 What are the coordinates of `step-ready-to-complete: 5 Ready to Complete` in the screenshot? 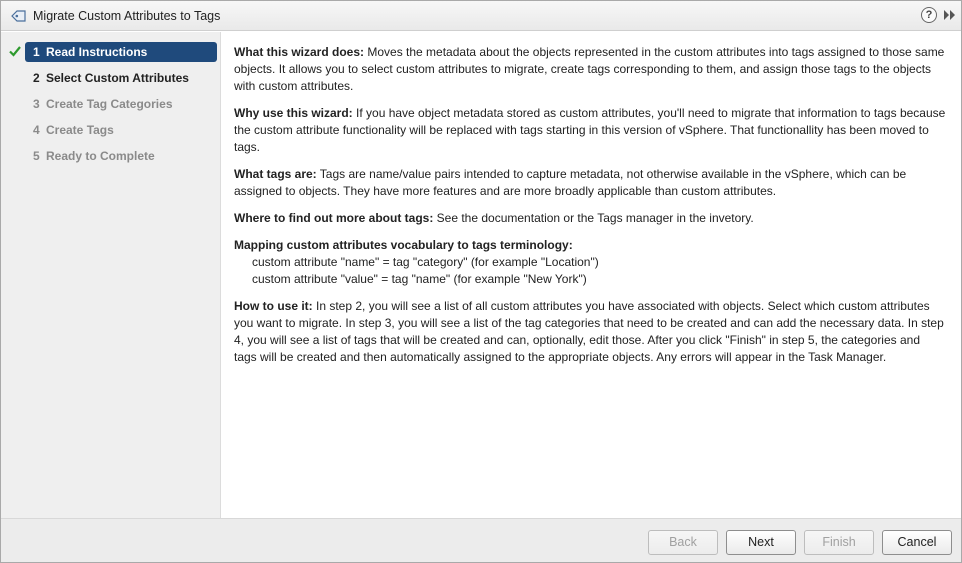 It's located at (121, 156).